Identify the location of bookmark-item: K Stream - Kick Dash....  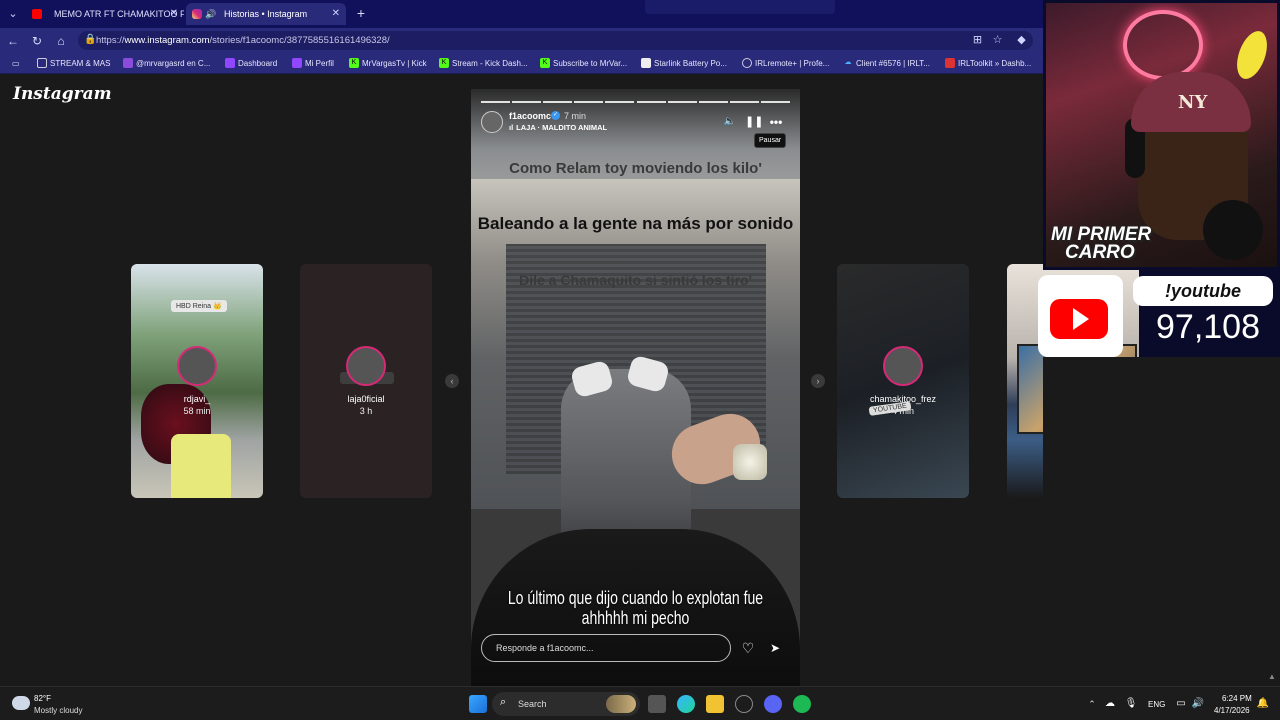
(483, 63).